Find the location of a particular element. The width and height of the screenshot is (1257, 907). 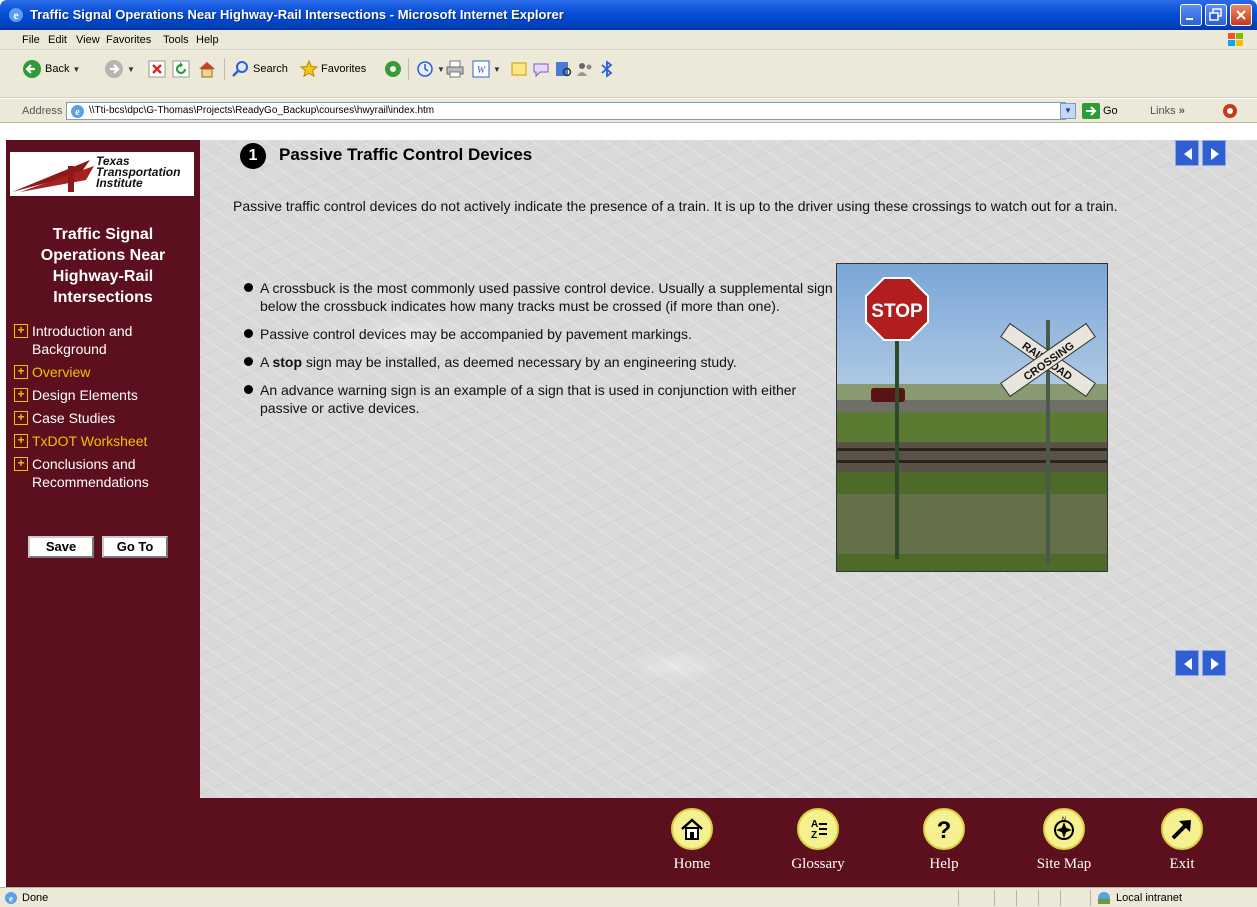

maximize-button is located at coordinates (1216, 15).